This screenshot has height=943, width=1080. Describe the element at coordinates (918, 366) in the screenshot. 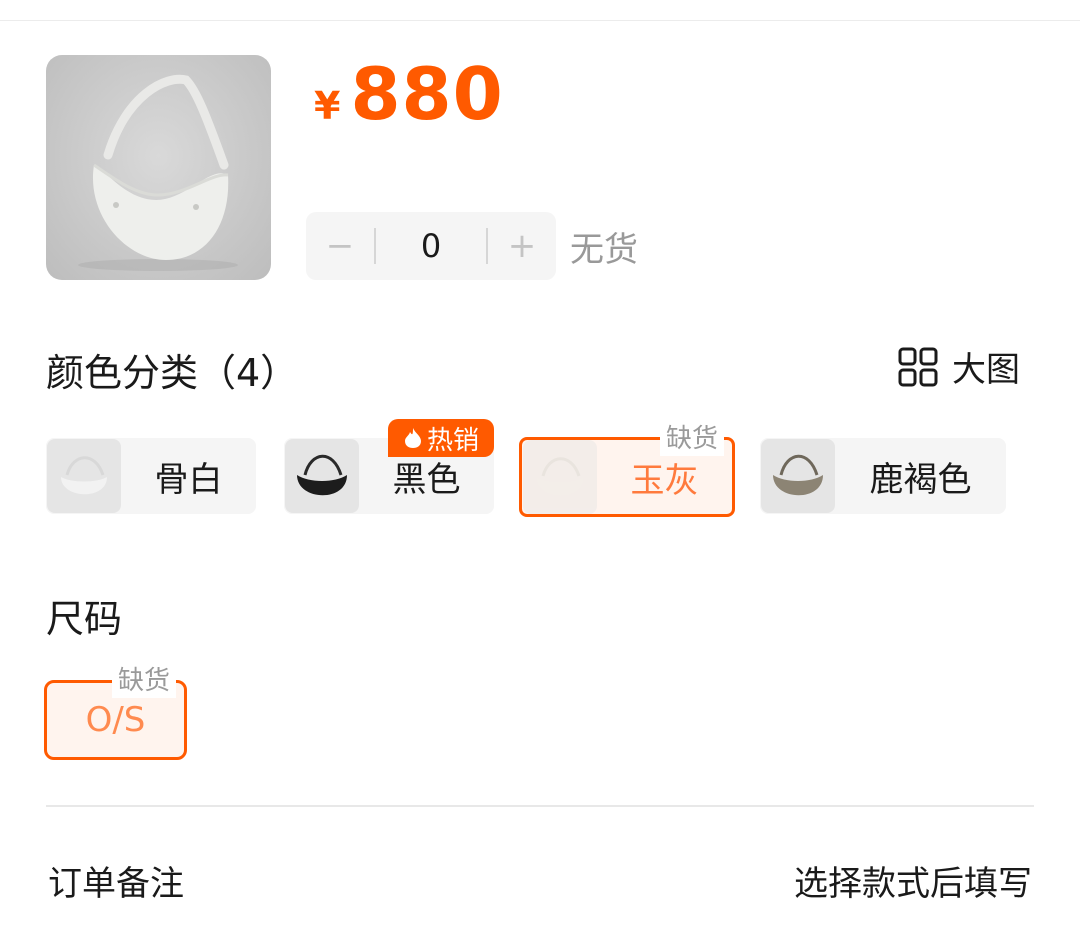

I see `grid-icon` at that location.